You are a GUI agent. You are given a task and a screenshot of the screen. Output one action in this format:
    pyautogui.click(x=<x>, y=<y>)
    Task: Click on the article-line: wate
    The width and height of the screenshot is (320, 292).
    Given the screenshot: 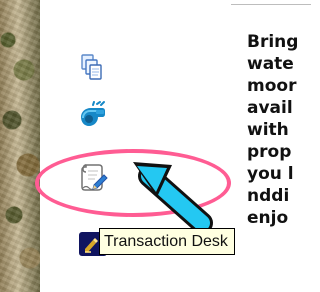 What is the action you would take?
    pyautogui.click(x=270, y=64)
    